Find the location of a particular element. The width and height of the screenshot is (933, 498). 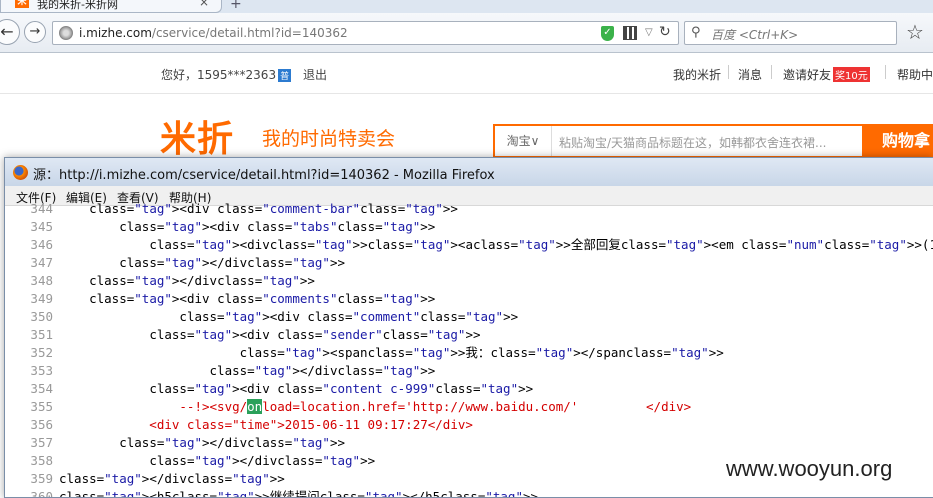

search-scope-select: 淘宝∨ is located at coordinates (523, 141).